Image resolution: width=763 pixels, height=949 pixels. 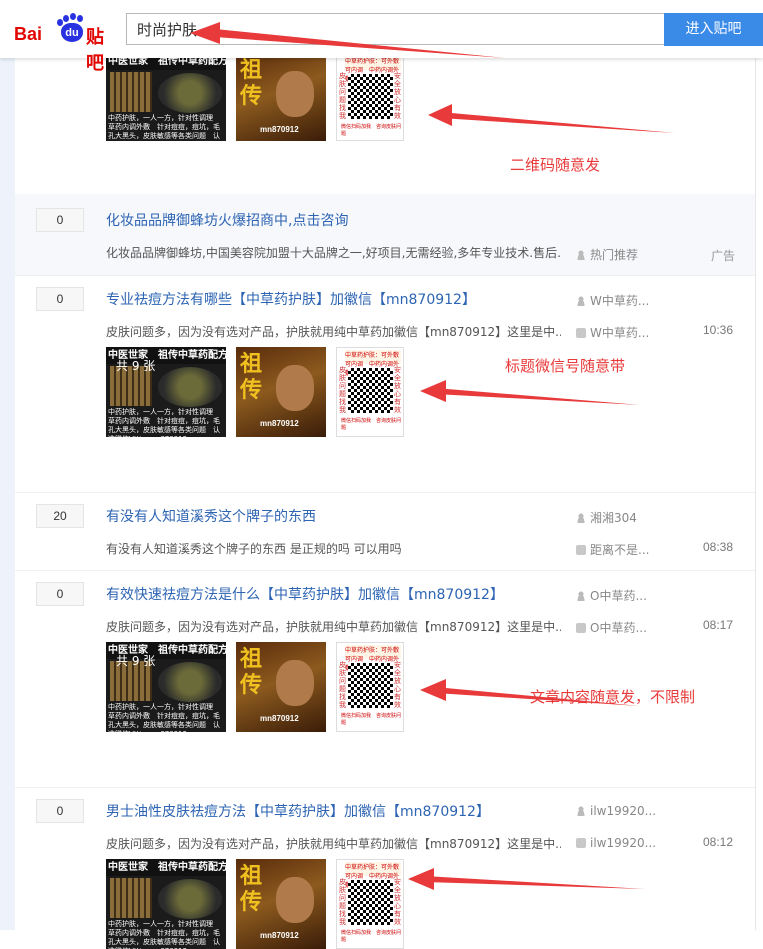 I want to click on annotation-qr: 二维码随意发, so click(x=555, y=165).